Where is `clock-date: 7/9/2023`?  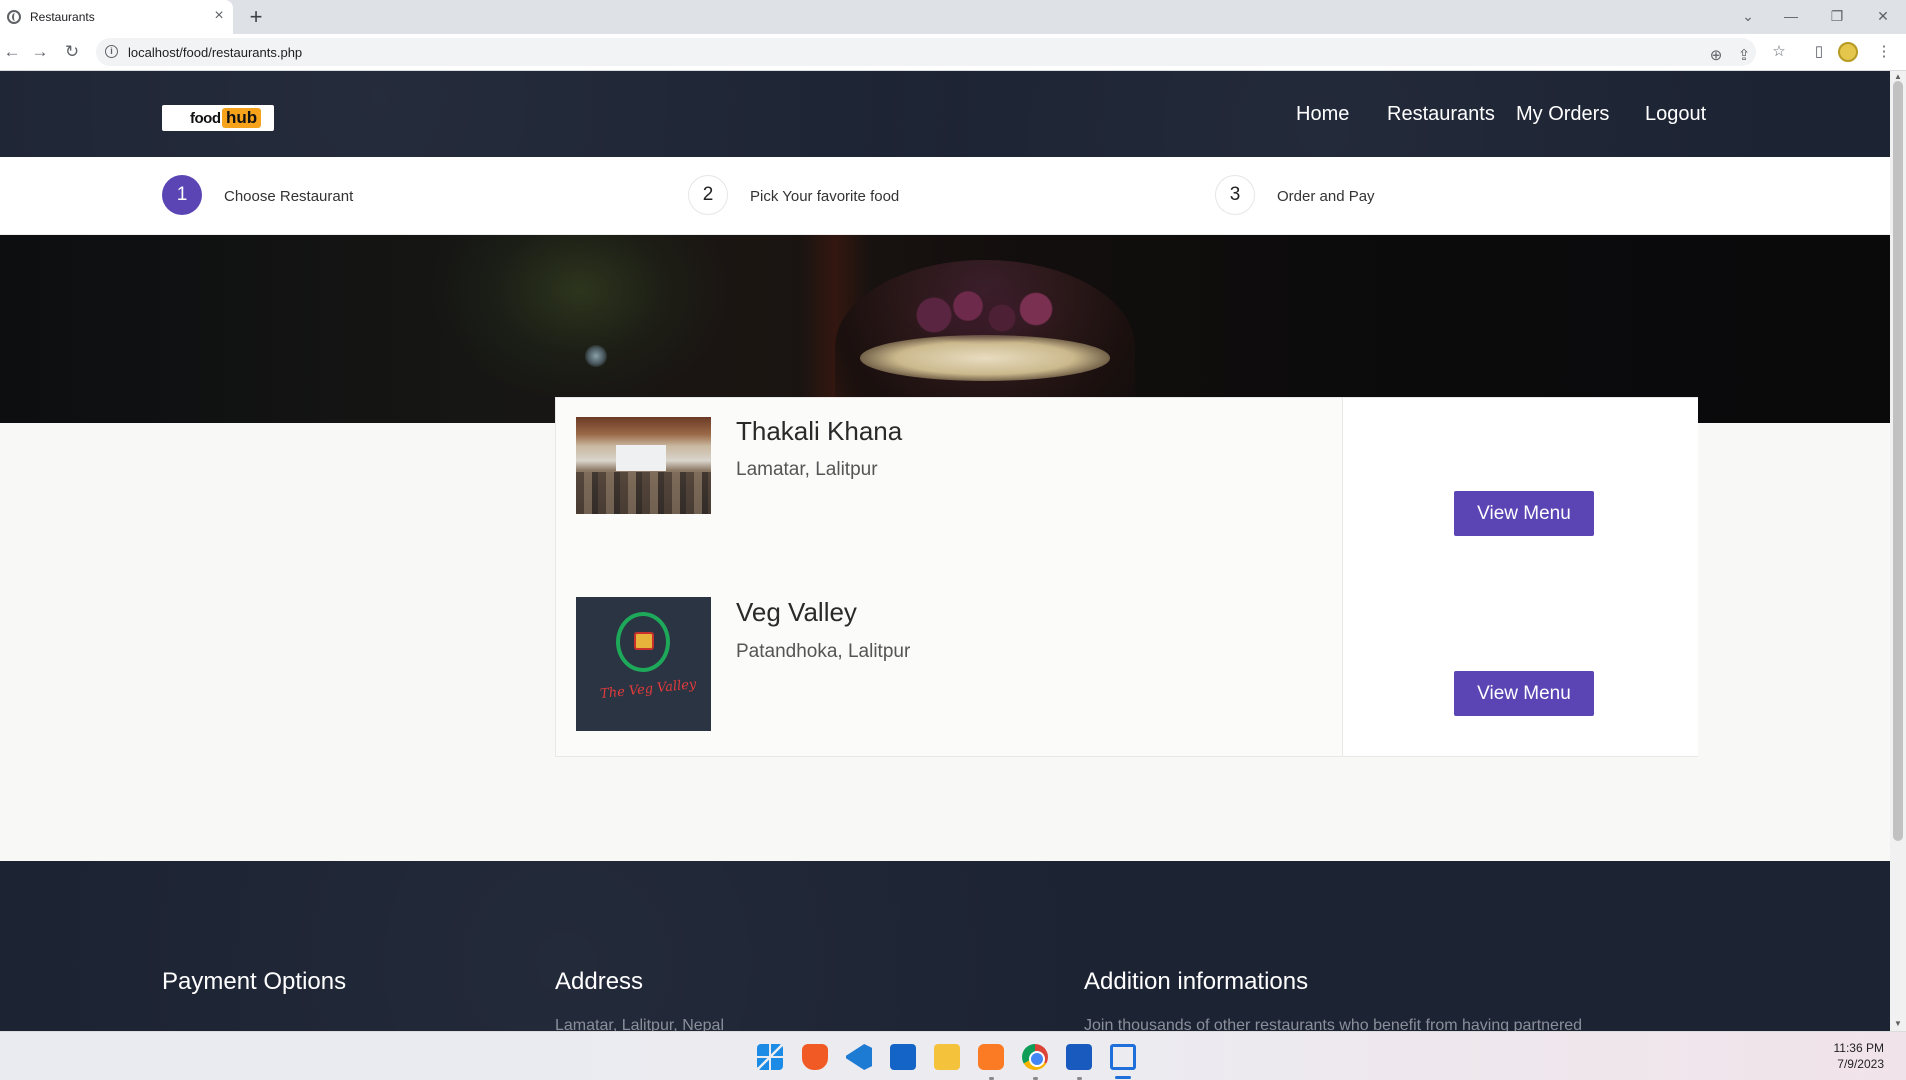 clock-date: 7/9/2023 is located at coordinates (1860, 1064).